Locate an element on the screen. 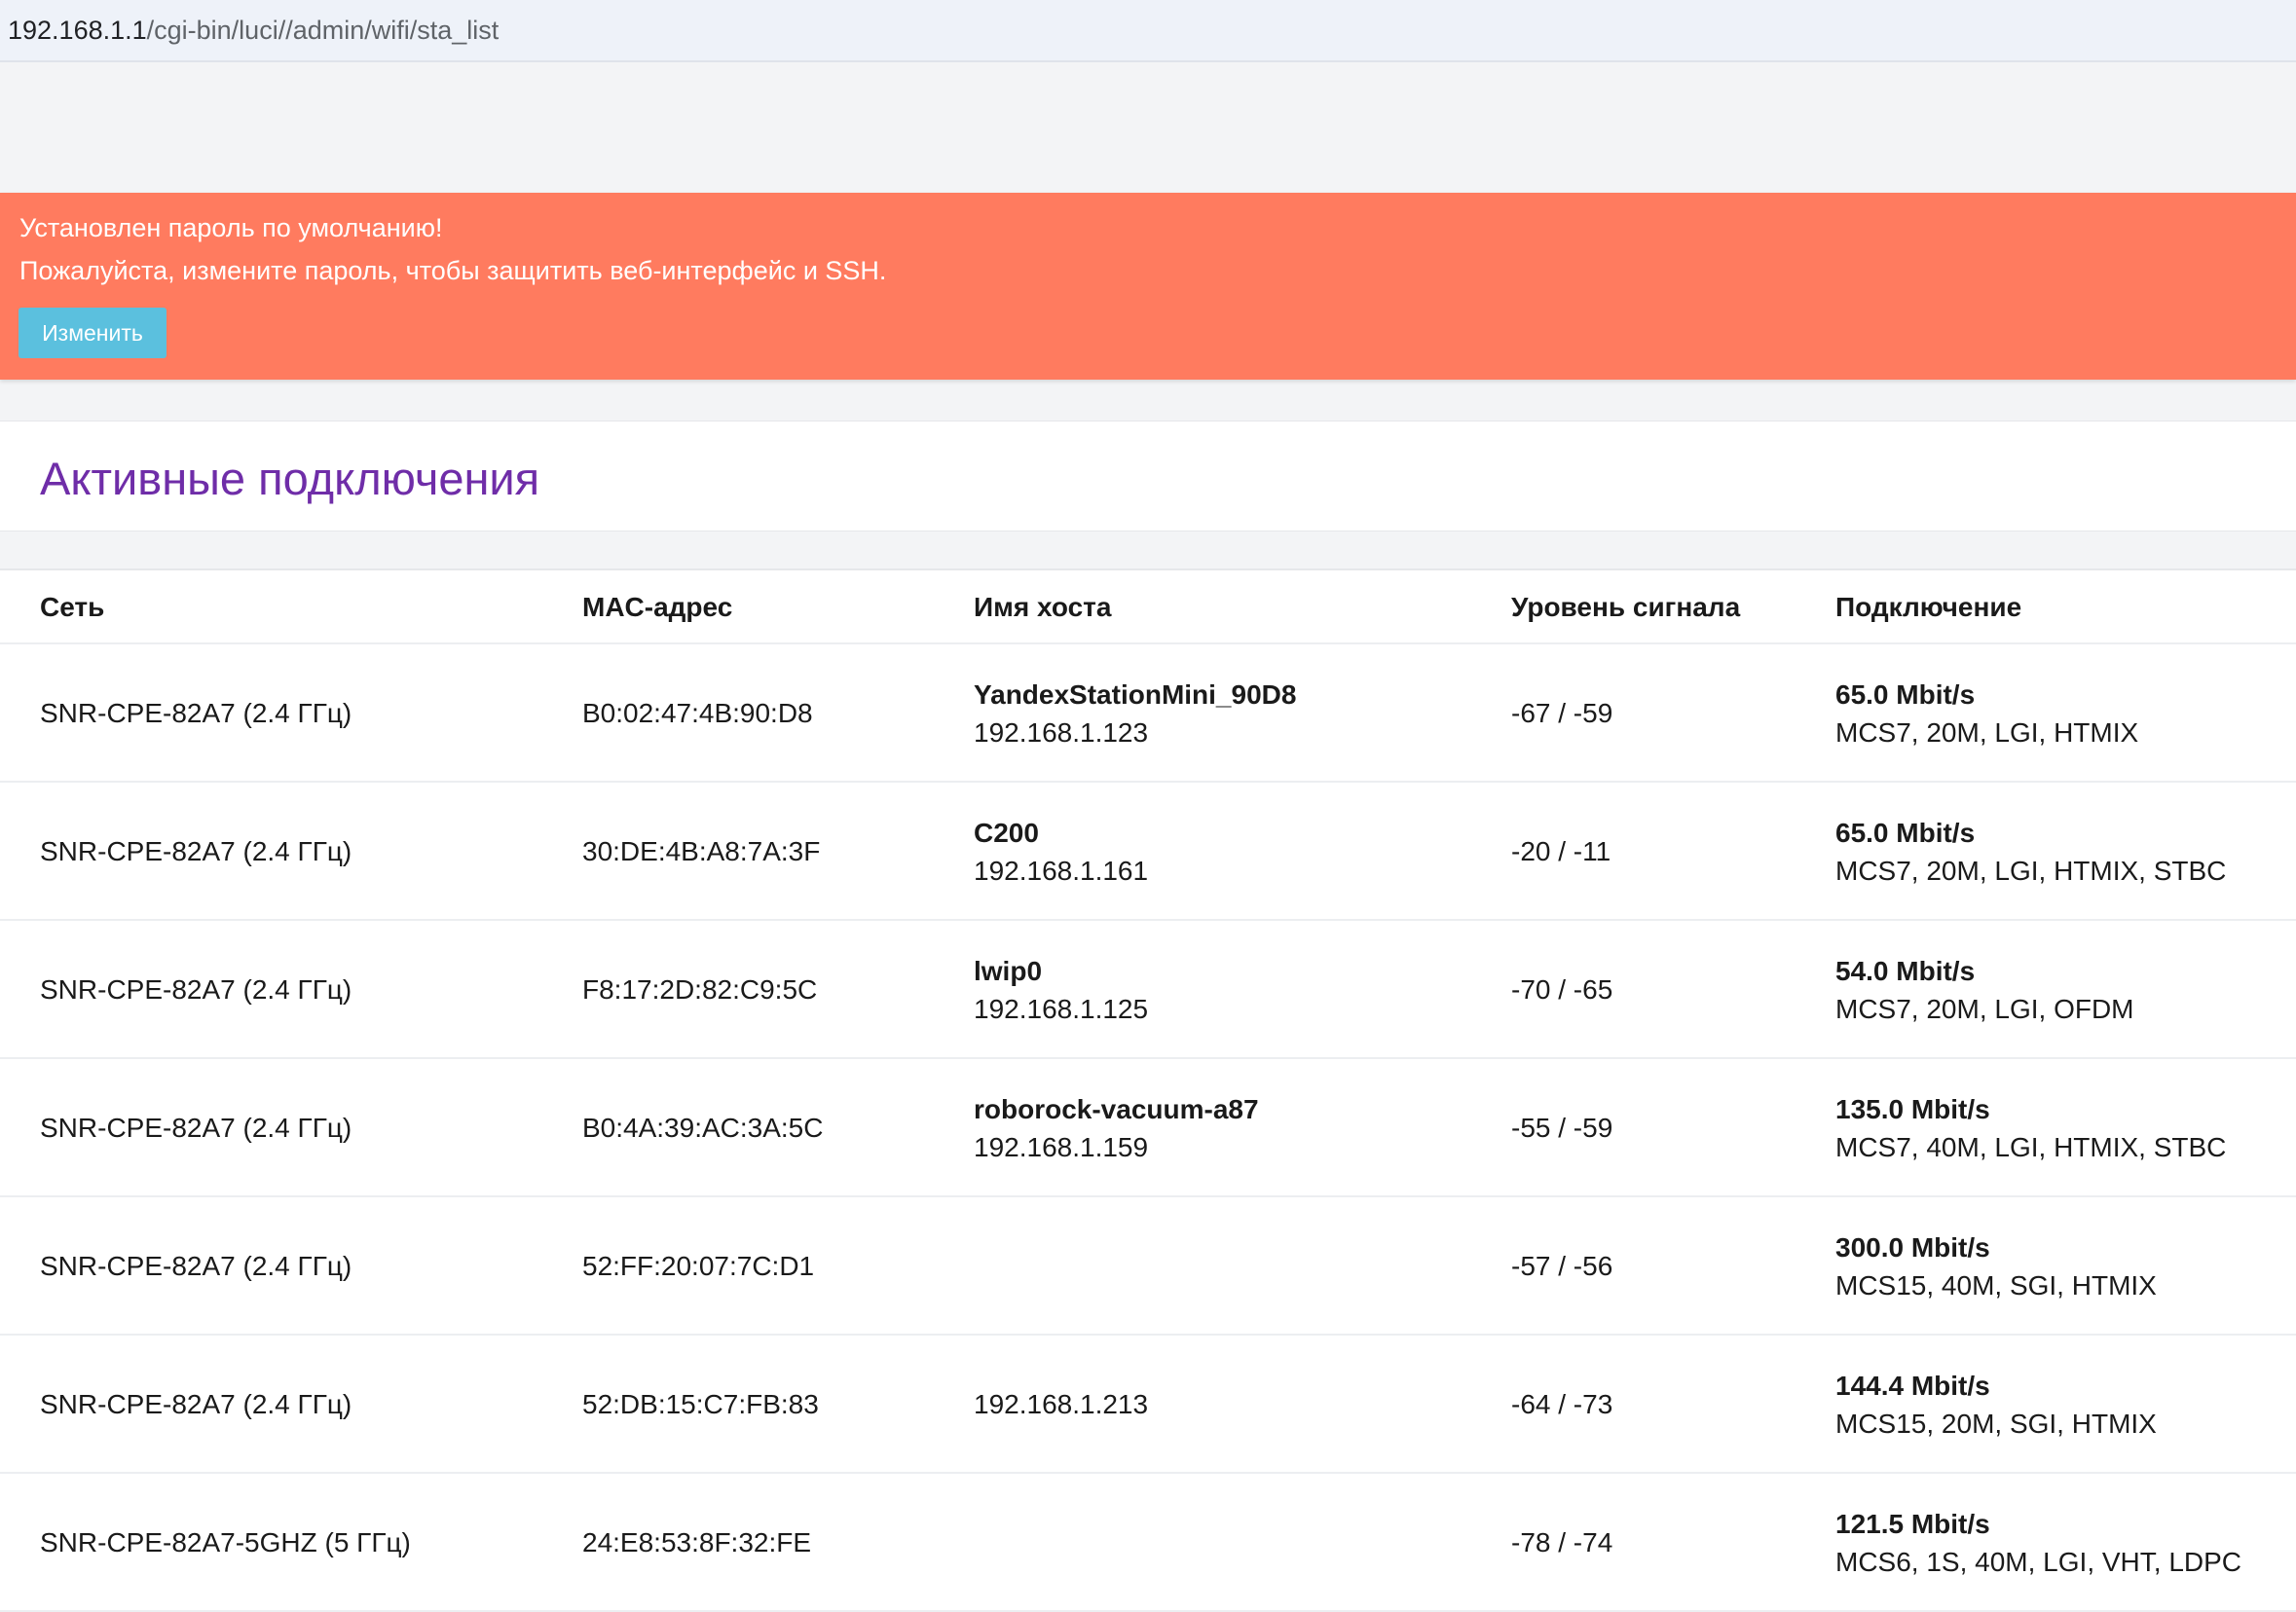 This screenshot has height=1612, width=2296. col-header-connection: Подключение is located at coordinates (1929, 607).